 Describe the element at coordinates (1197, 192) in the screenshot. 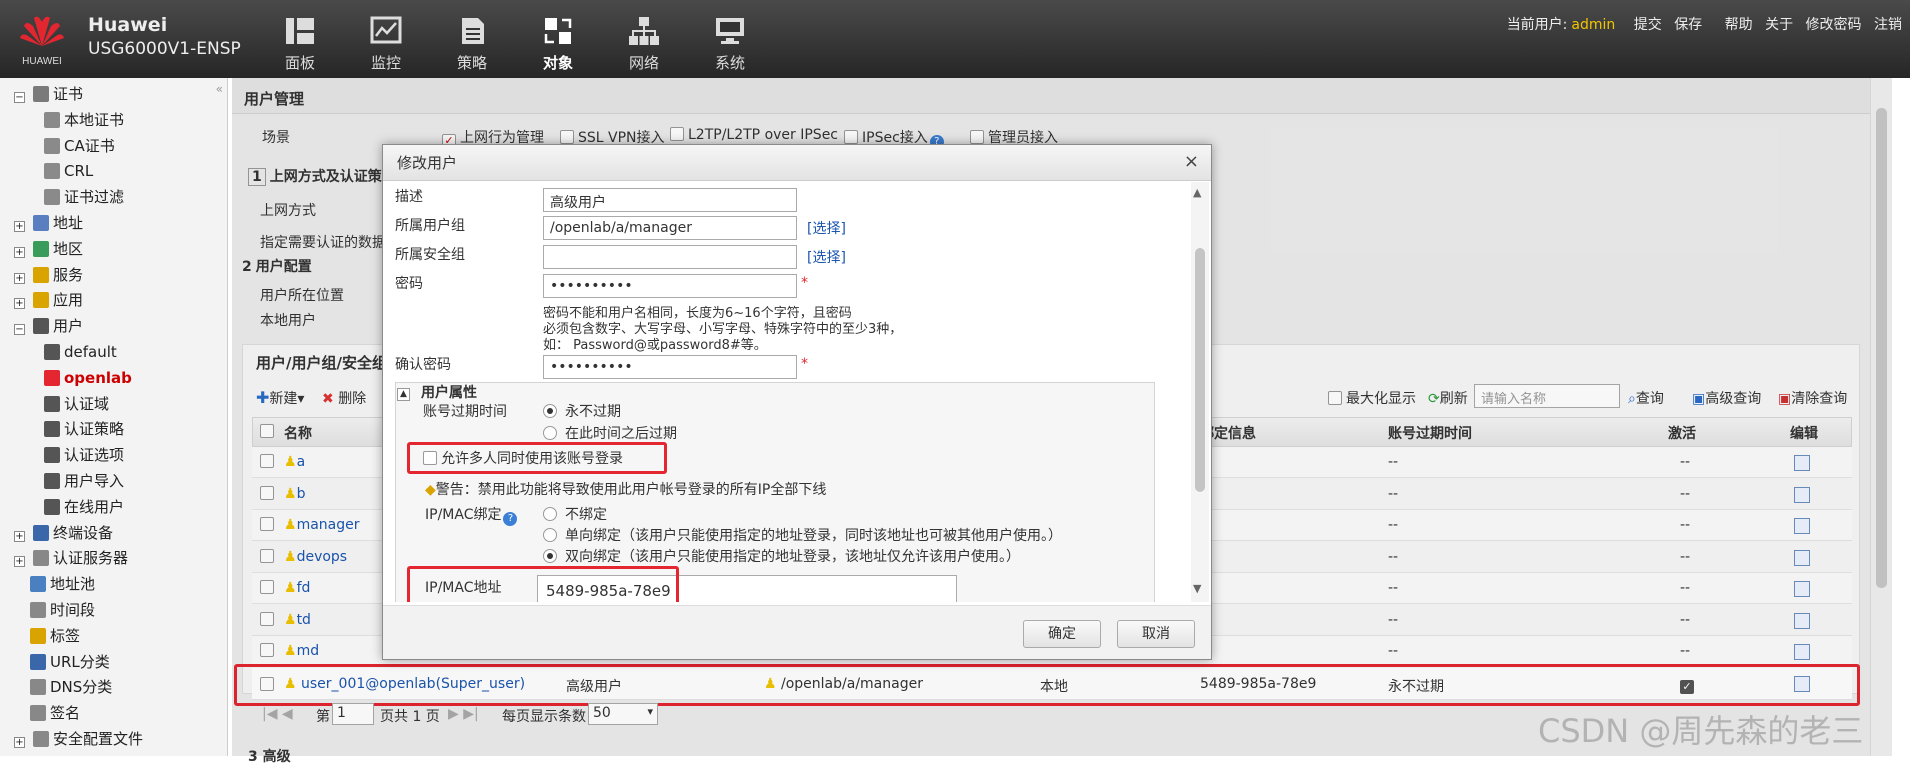

I see `scroll-up-icon: ▲` at that location.